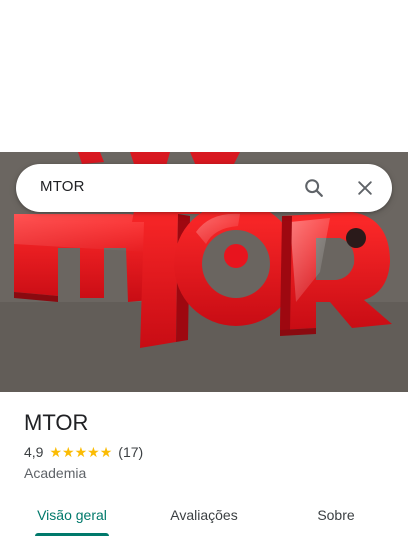  What do you see at coordinates (130, 452) in the screenshot?
I see `review-count: (17)` at bounding box center [130, 452].